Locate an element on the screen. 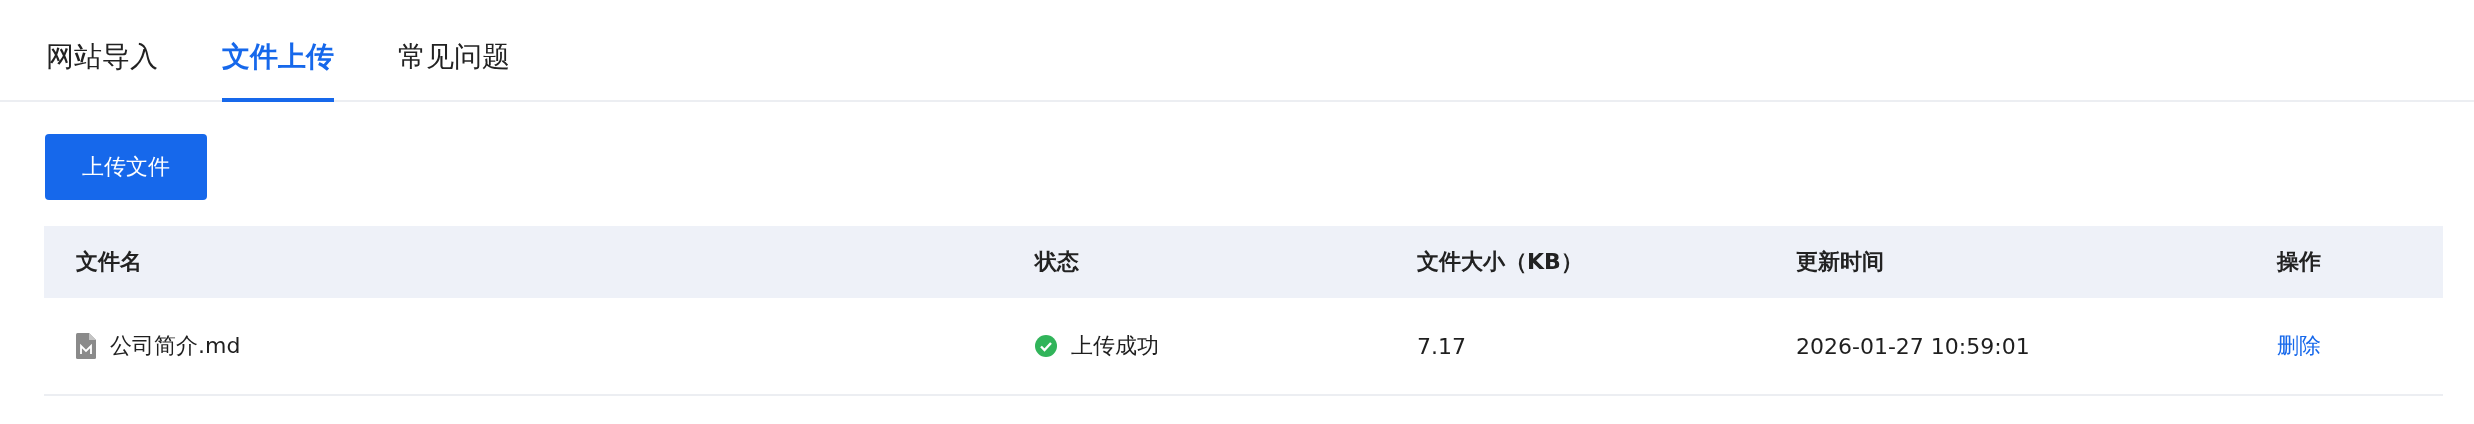  column-header: 文件名 is located at coordinates (109, 262).